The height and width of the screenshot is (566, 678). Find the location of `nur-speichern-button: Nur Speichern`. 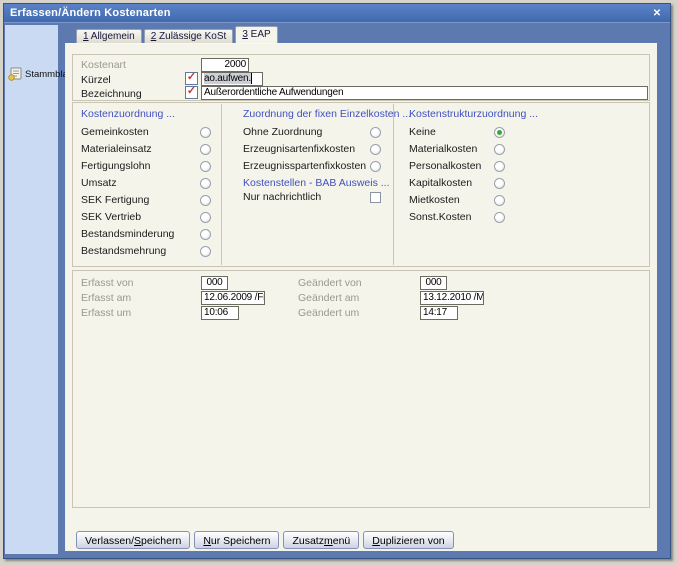

nur-speichern-button: Nur Speichern is located at coordinates (237, 540).